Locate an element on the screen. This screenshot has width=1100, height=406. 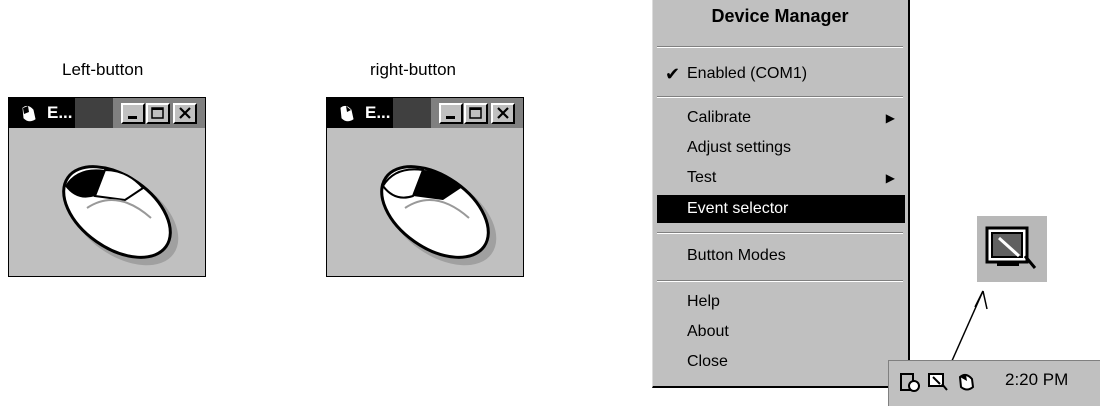
menu-item-label: Close is located at coordinates (707, 361).